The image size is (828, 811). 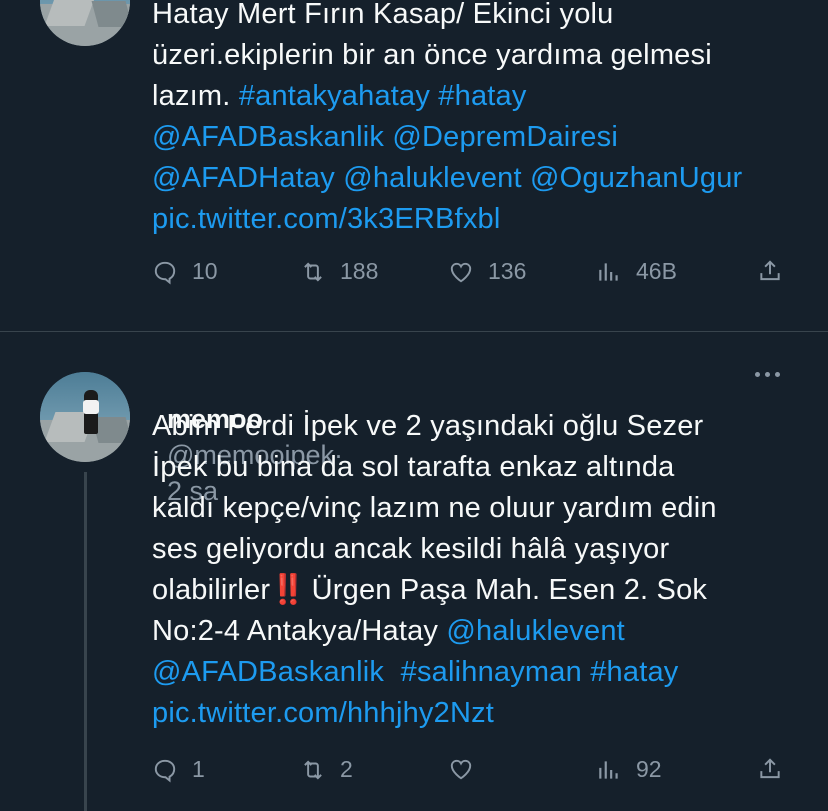 I want to click on tweet-link: @AFADBaskanlik #salihnayman #hatay, so click(x=415, y=672).